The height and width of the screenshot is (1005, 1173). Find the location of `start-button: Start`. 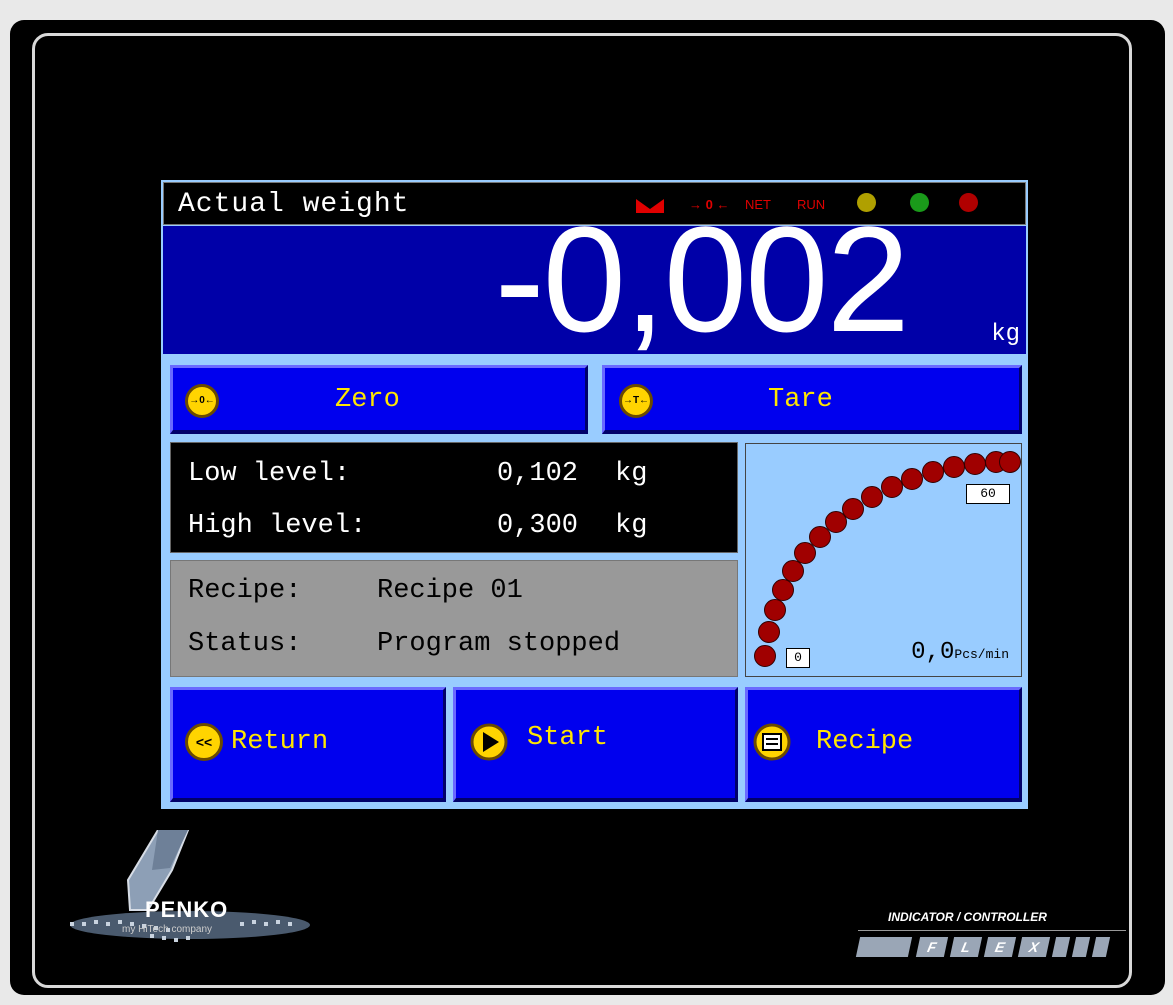

start-button: Start is located at coordinates (595, 744).